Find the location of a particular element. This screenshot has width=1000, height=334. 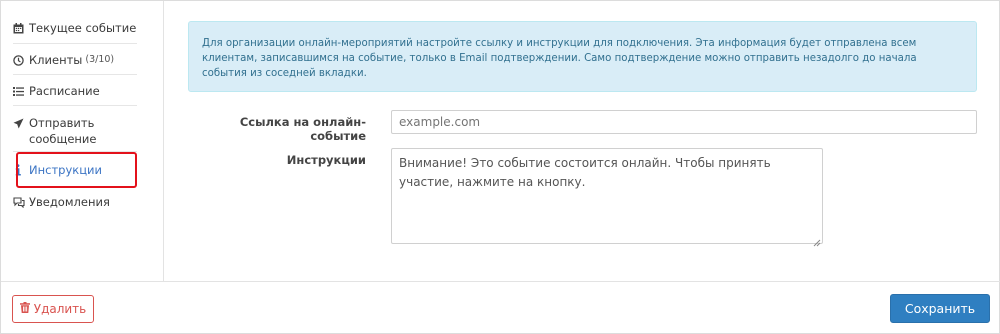

link-label: Ссылка на онлайн-событие is located at coordinates (302, 129).